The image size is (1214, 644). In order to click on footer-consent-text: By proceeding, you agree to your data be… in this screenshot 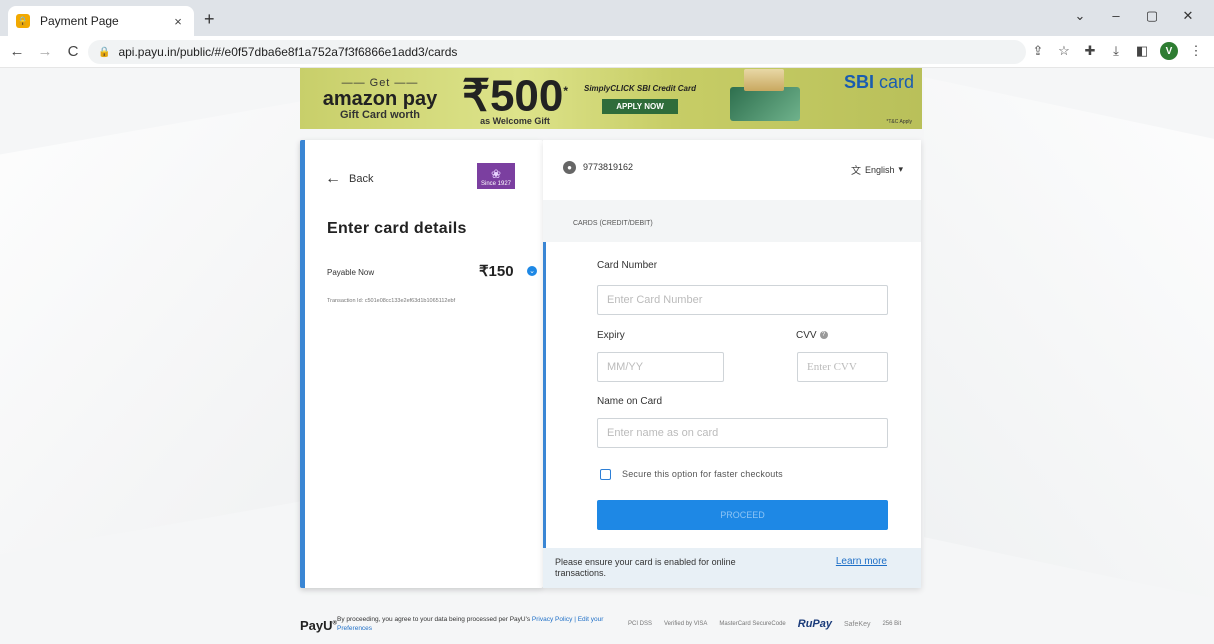, I will do `click(470, 624)`.